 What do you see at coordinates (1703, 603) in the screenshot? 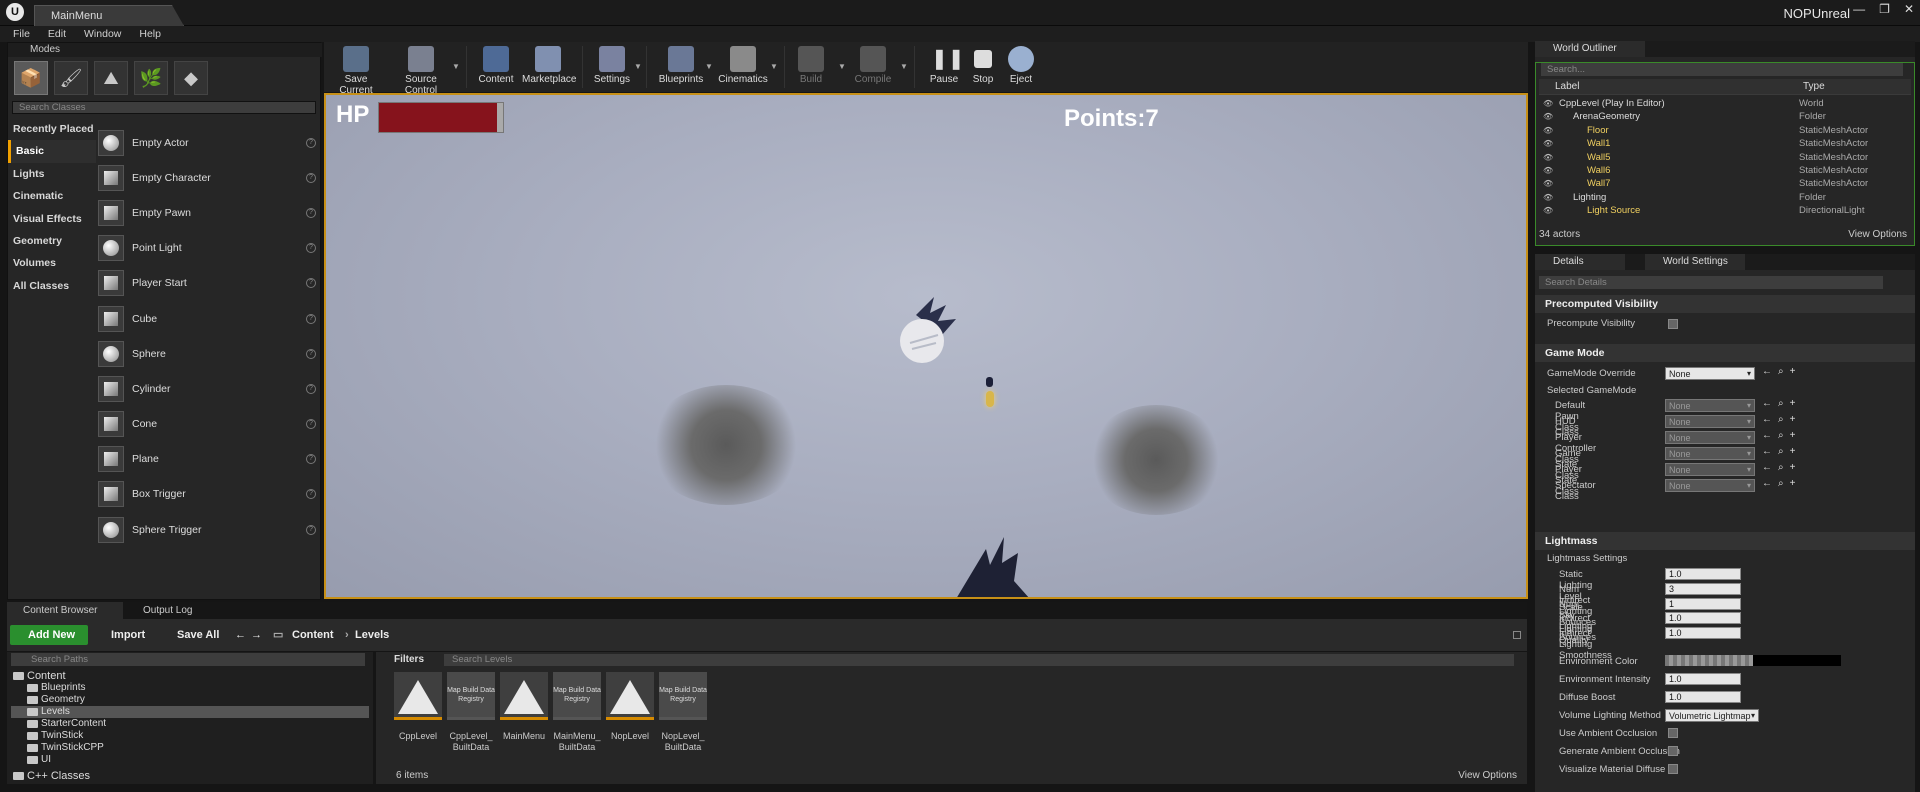
I see `lightmass-value-input: 1` at bounding box center [1703, 603].